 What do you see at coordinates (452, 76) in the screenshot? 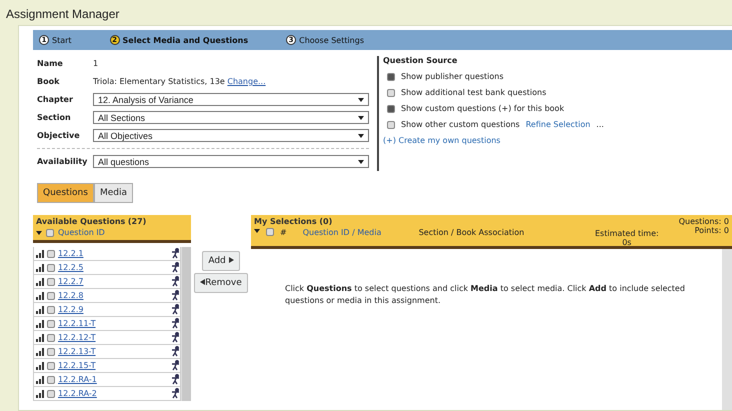
I see `option-label: Show publisher questions` at bounding box center [452, 76].